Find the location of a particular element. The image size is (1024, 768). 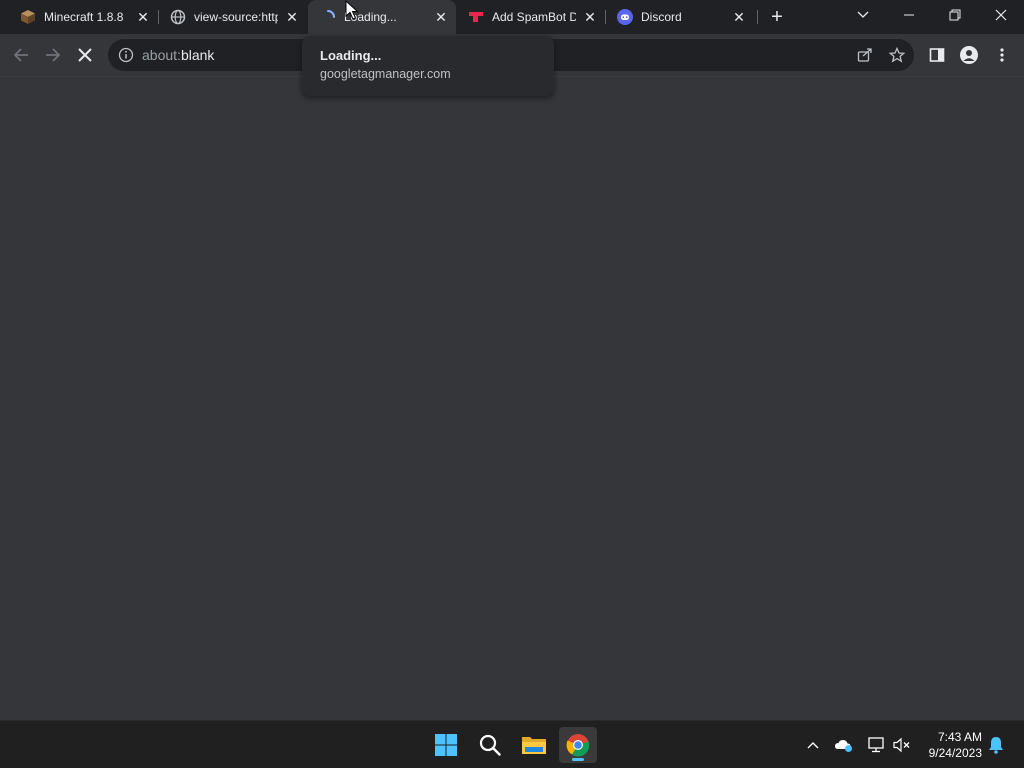

kebab-menu-icon is located at coordinates (1002, 55).